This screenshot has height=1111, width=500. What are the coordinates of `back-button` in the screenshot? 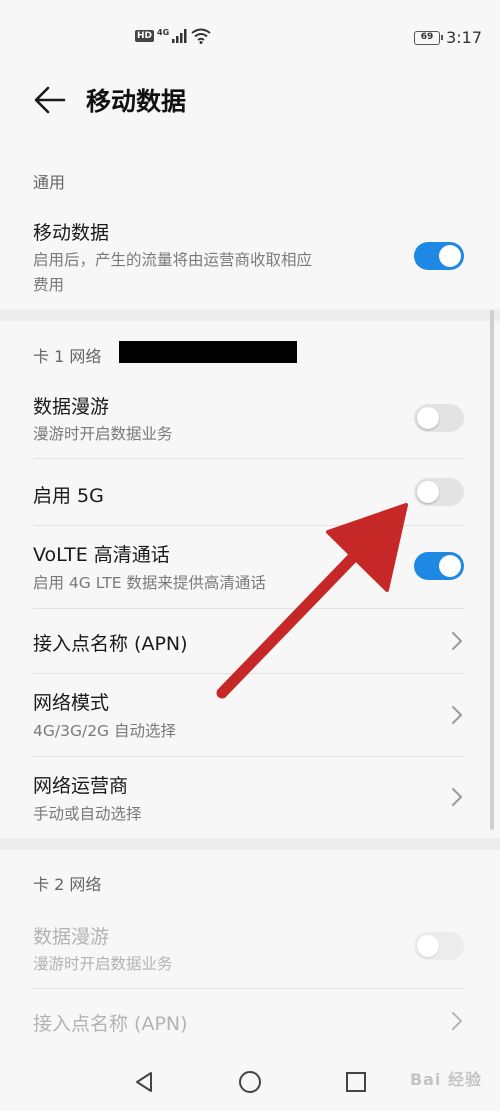 It's located at (50, 100).